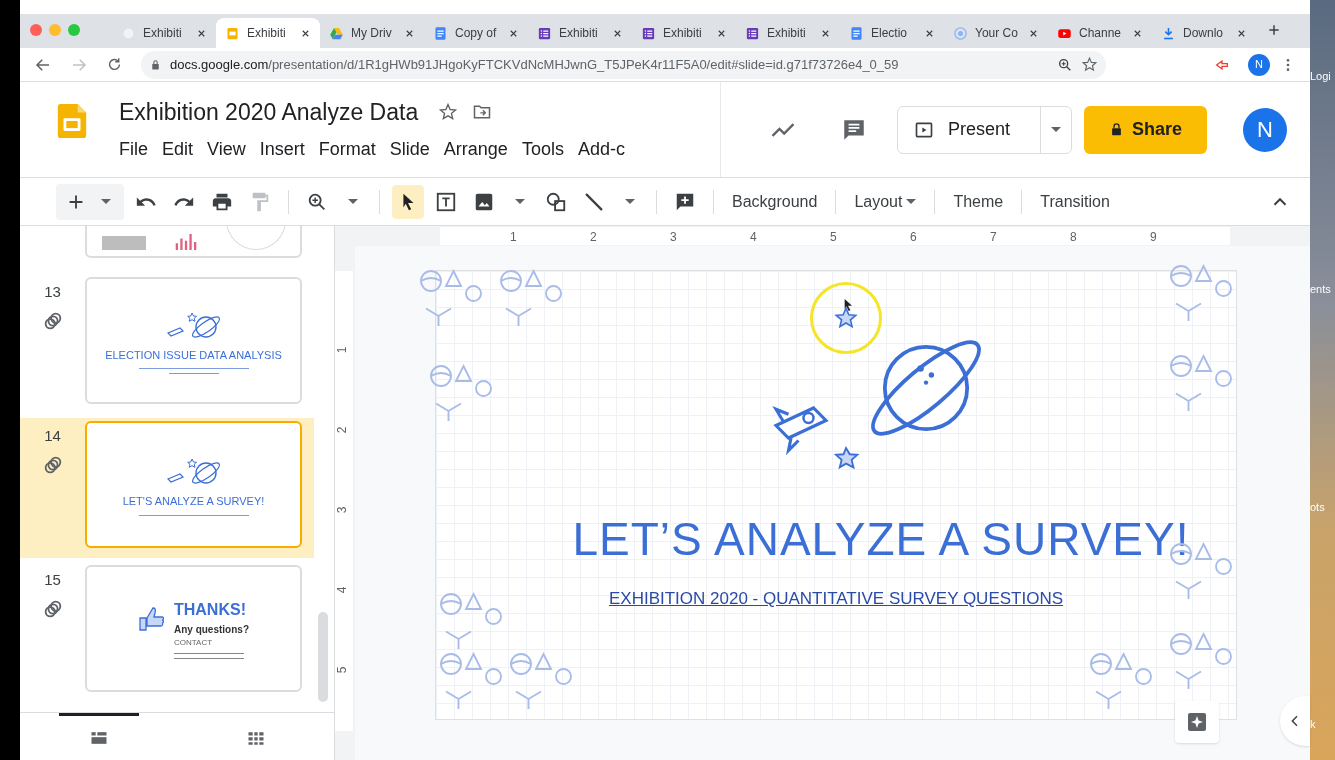 Image resolution: width=1335 pixels, height=760 pixels. Describe the element at coordinates (372, 33) in the screenshot. I see `browser-tab: My Driv` at that location.